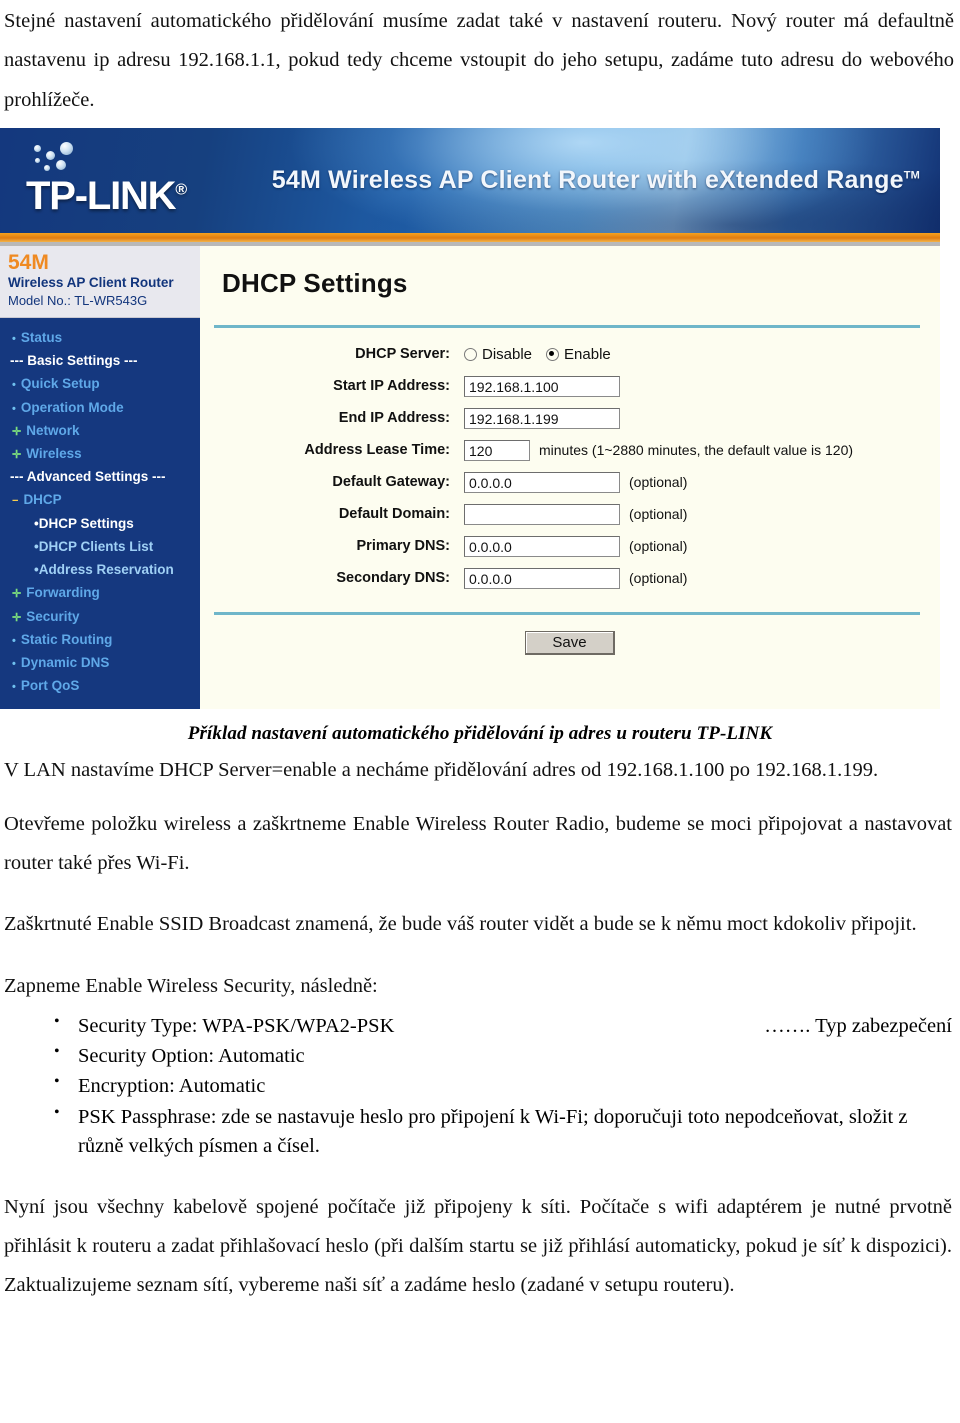  Describe the element at coordinates (50, 686) in the screenshot. I see `sidebar-item-label: Port QoS` at that location.